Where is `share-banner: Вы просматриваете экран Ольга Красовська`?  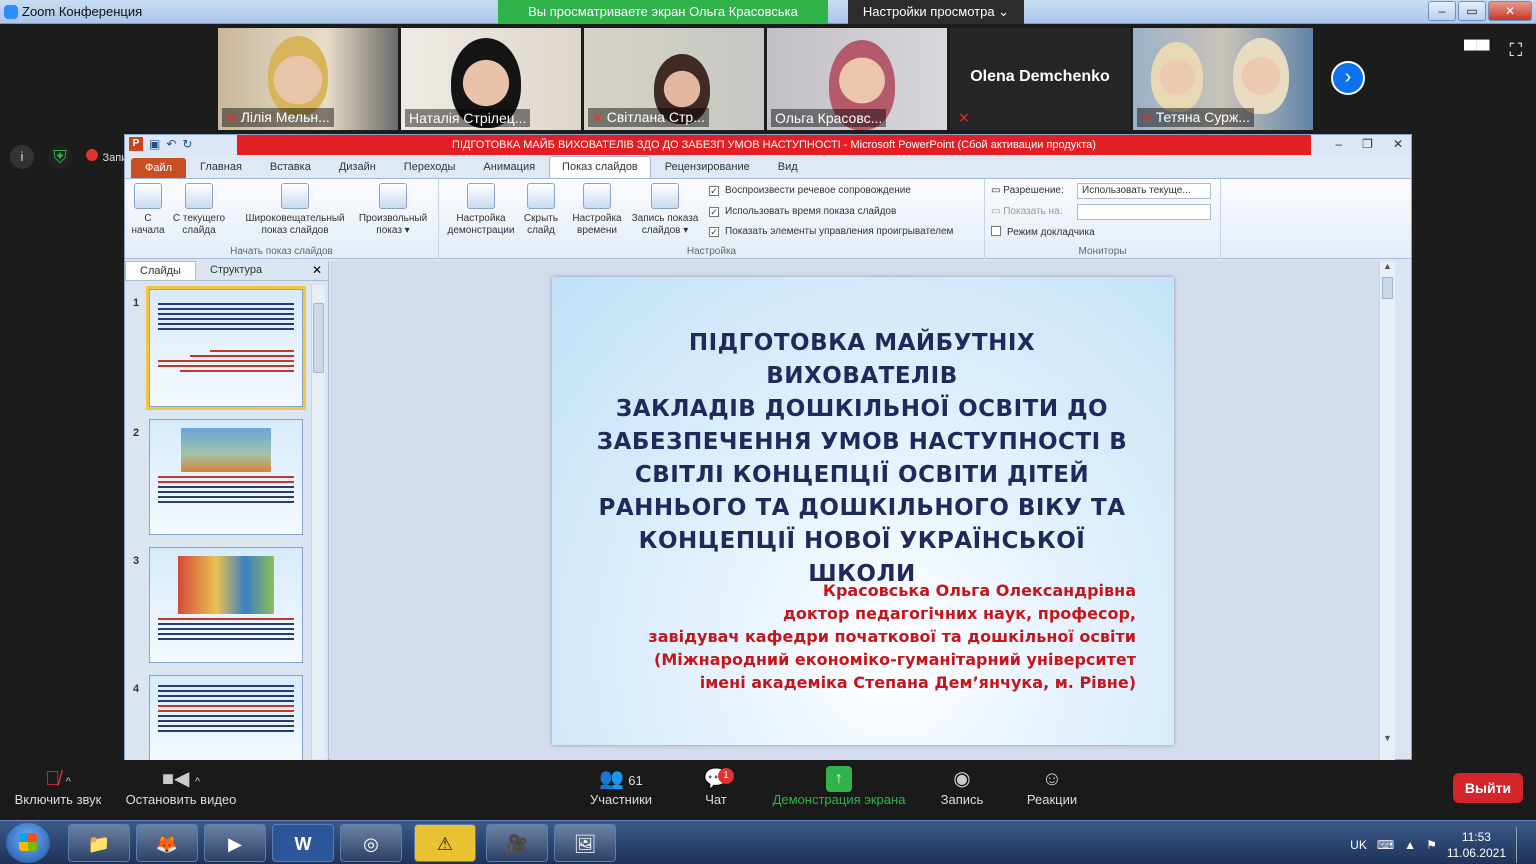
share-banner: Вы просматриваете экран Ольга Красовська is located at coordinates (663, 12).